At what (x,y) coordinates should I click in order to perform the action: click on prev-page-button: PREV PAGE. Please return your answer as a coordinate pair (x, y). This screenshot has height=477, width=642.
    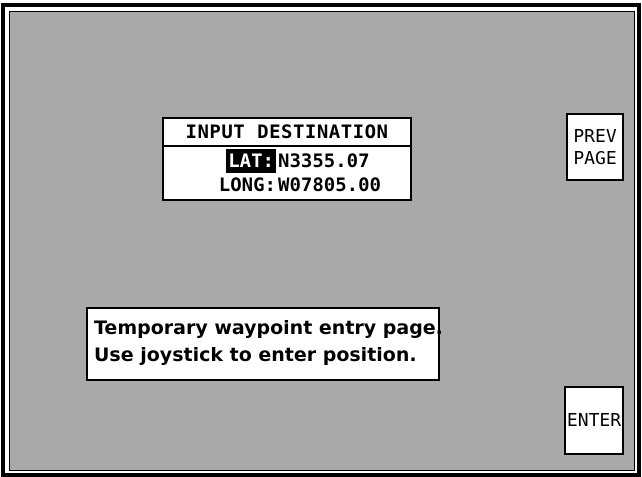
    Looking at the image, I should click on (595, 147).